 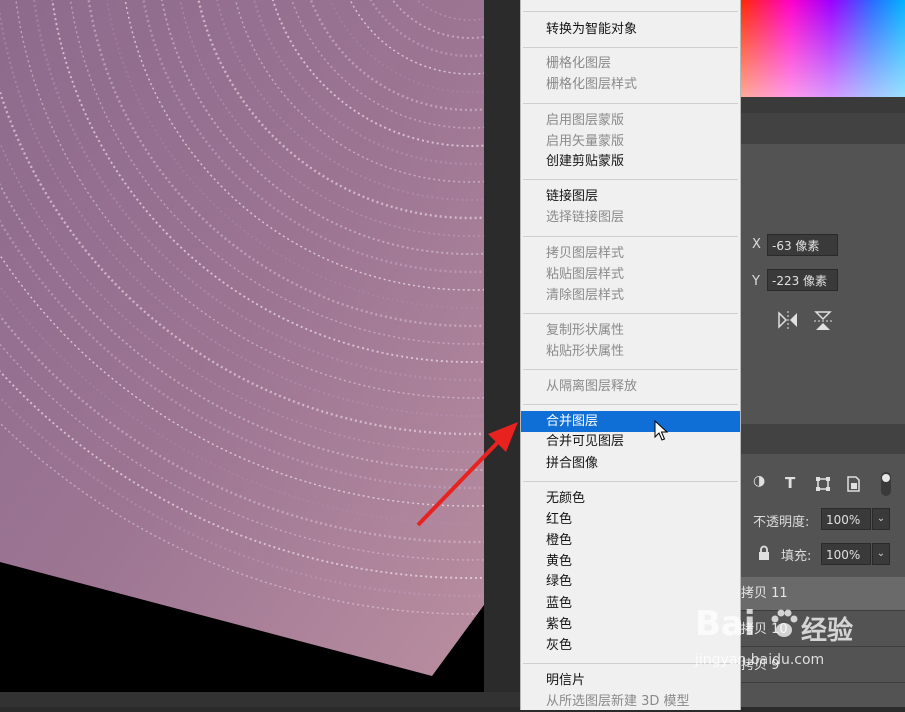 What do you see at coordinates (630, 581) in the screenshot?
I see `menu-item-color-green: 绿色` at bounding box center [630, 581].